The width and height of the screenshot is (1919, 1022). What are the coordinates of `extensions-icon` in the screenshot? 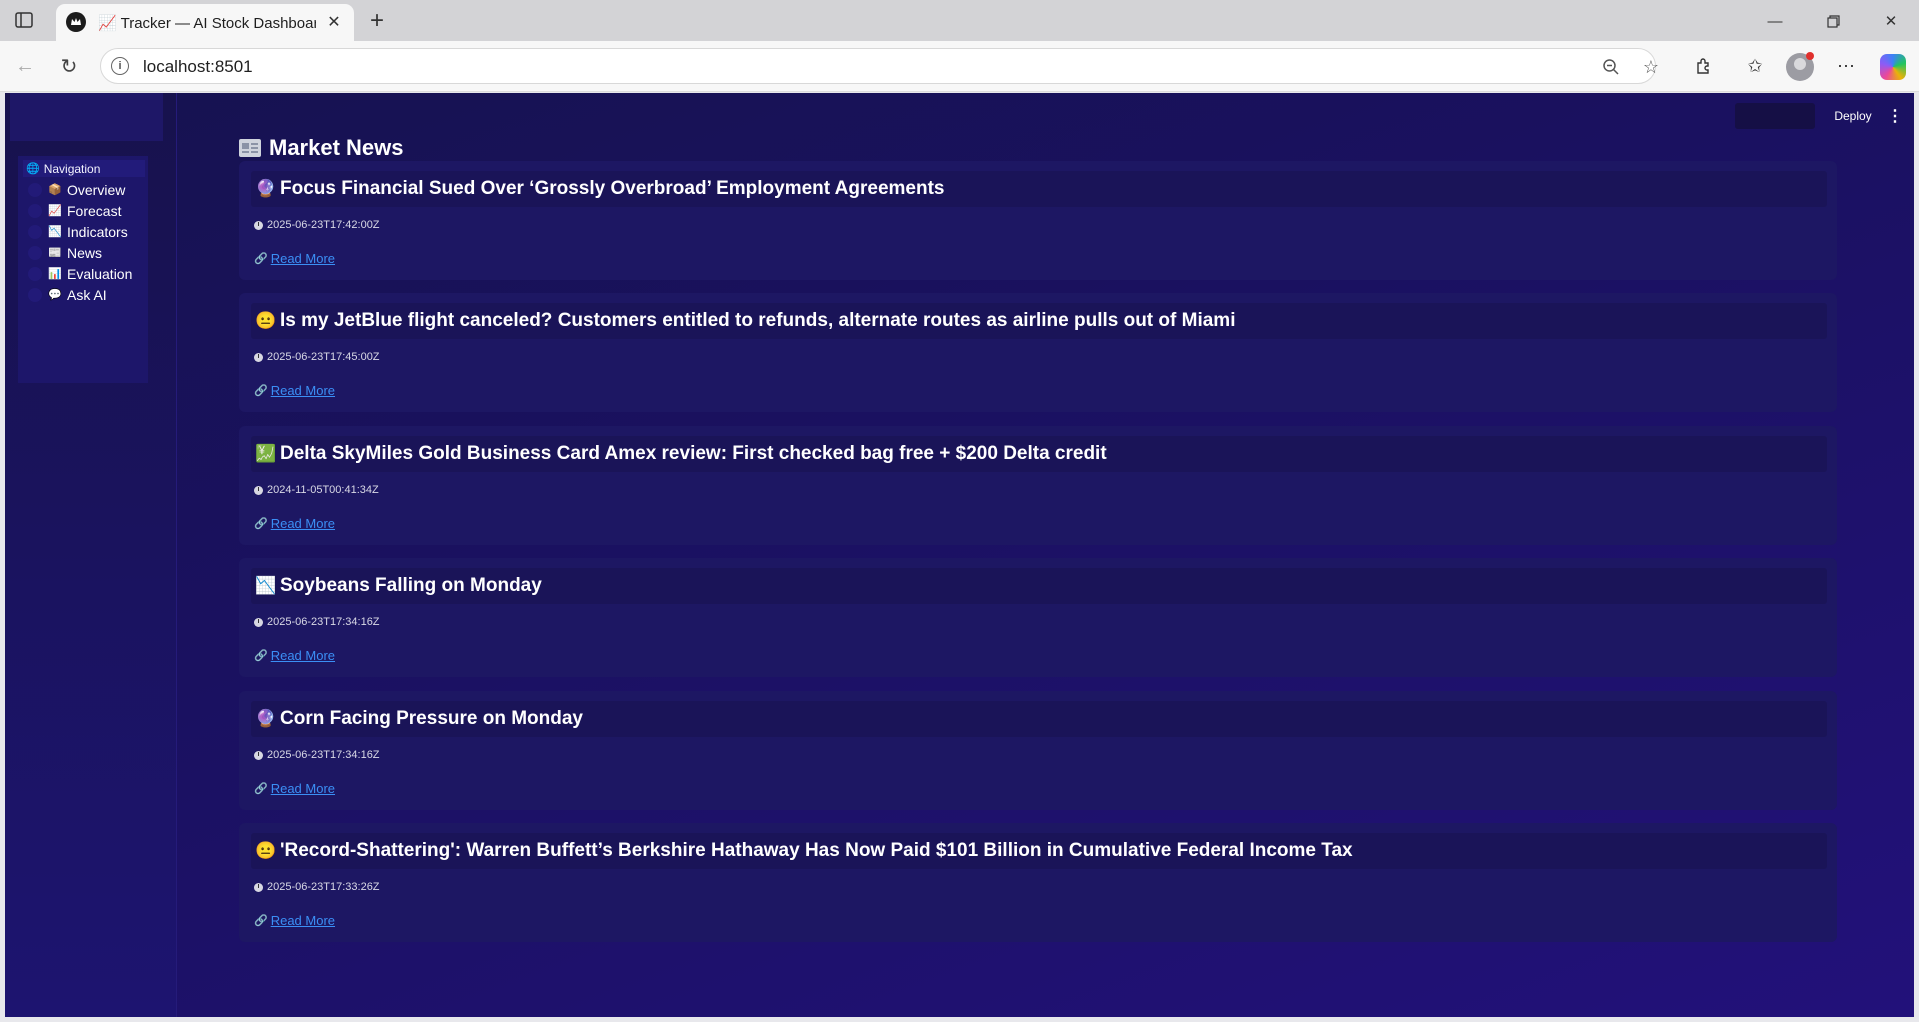 It's located at (1704, 66).